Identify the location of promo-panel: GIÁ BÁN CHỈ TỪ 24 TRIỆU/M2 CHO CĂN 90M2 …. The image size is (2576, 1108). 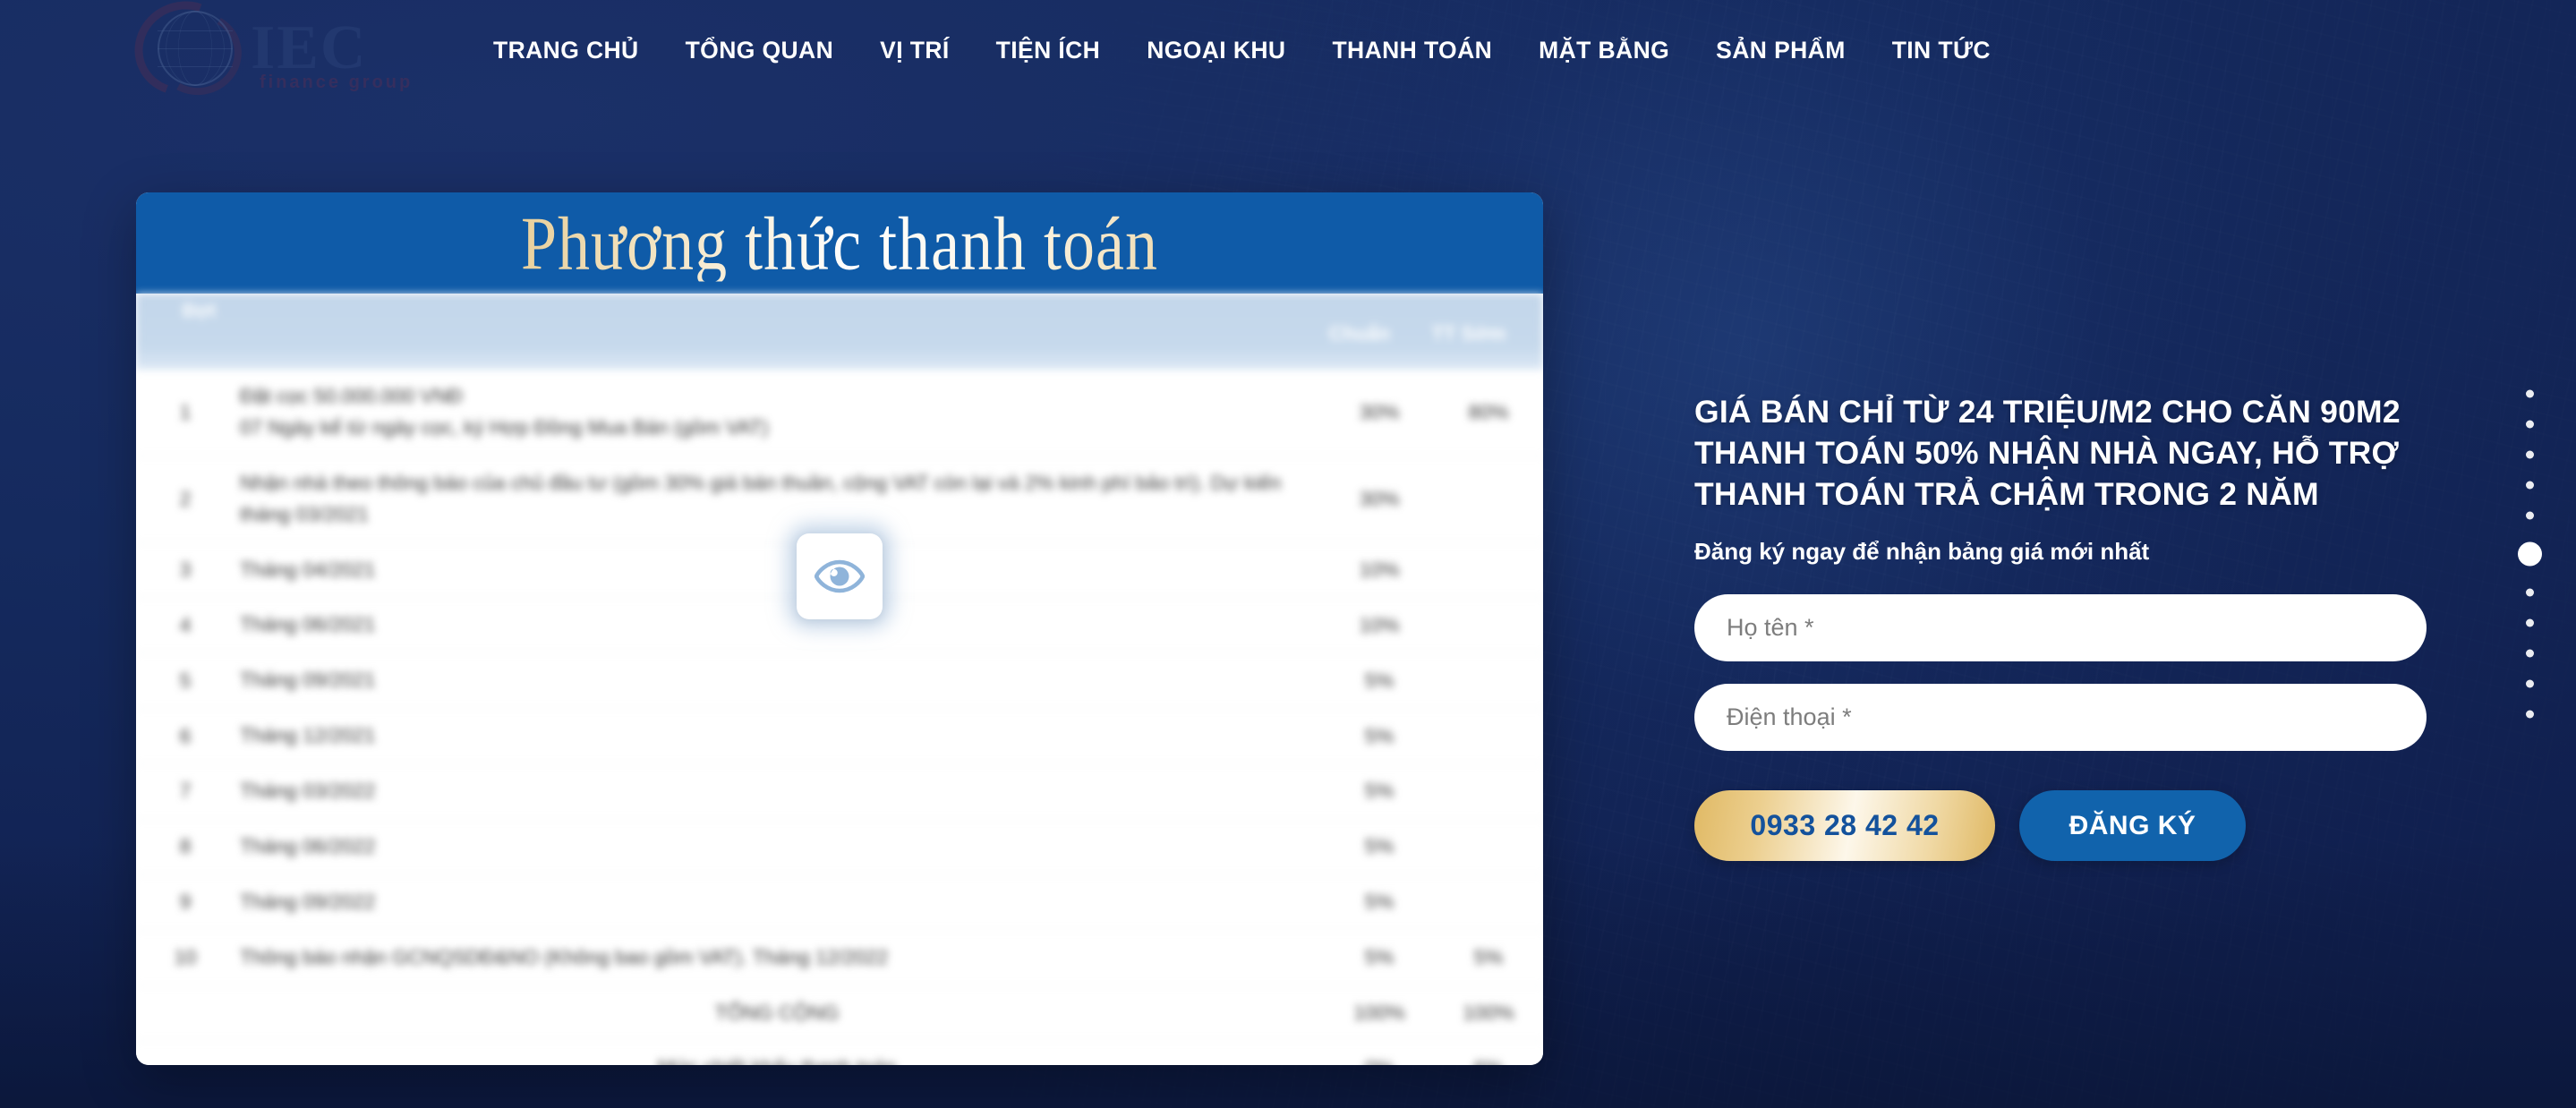
(2065, 626).